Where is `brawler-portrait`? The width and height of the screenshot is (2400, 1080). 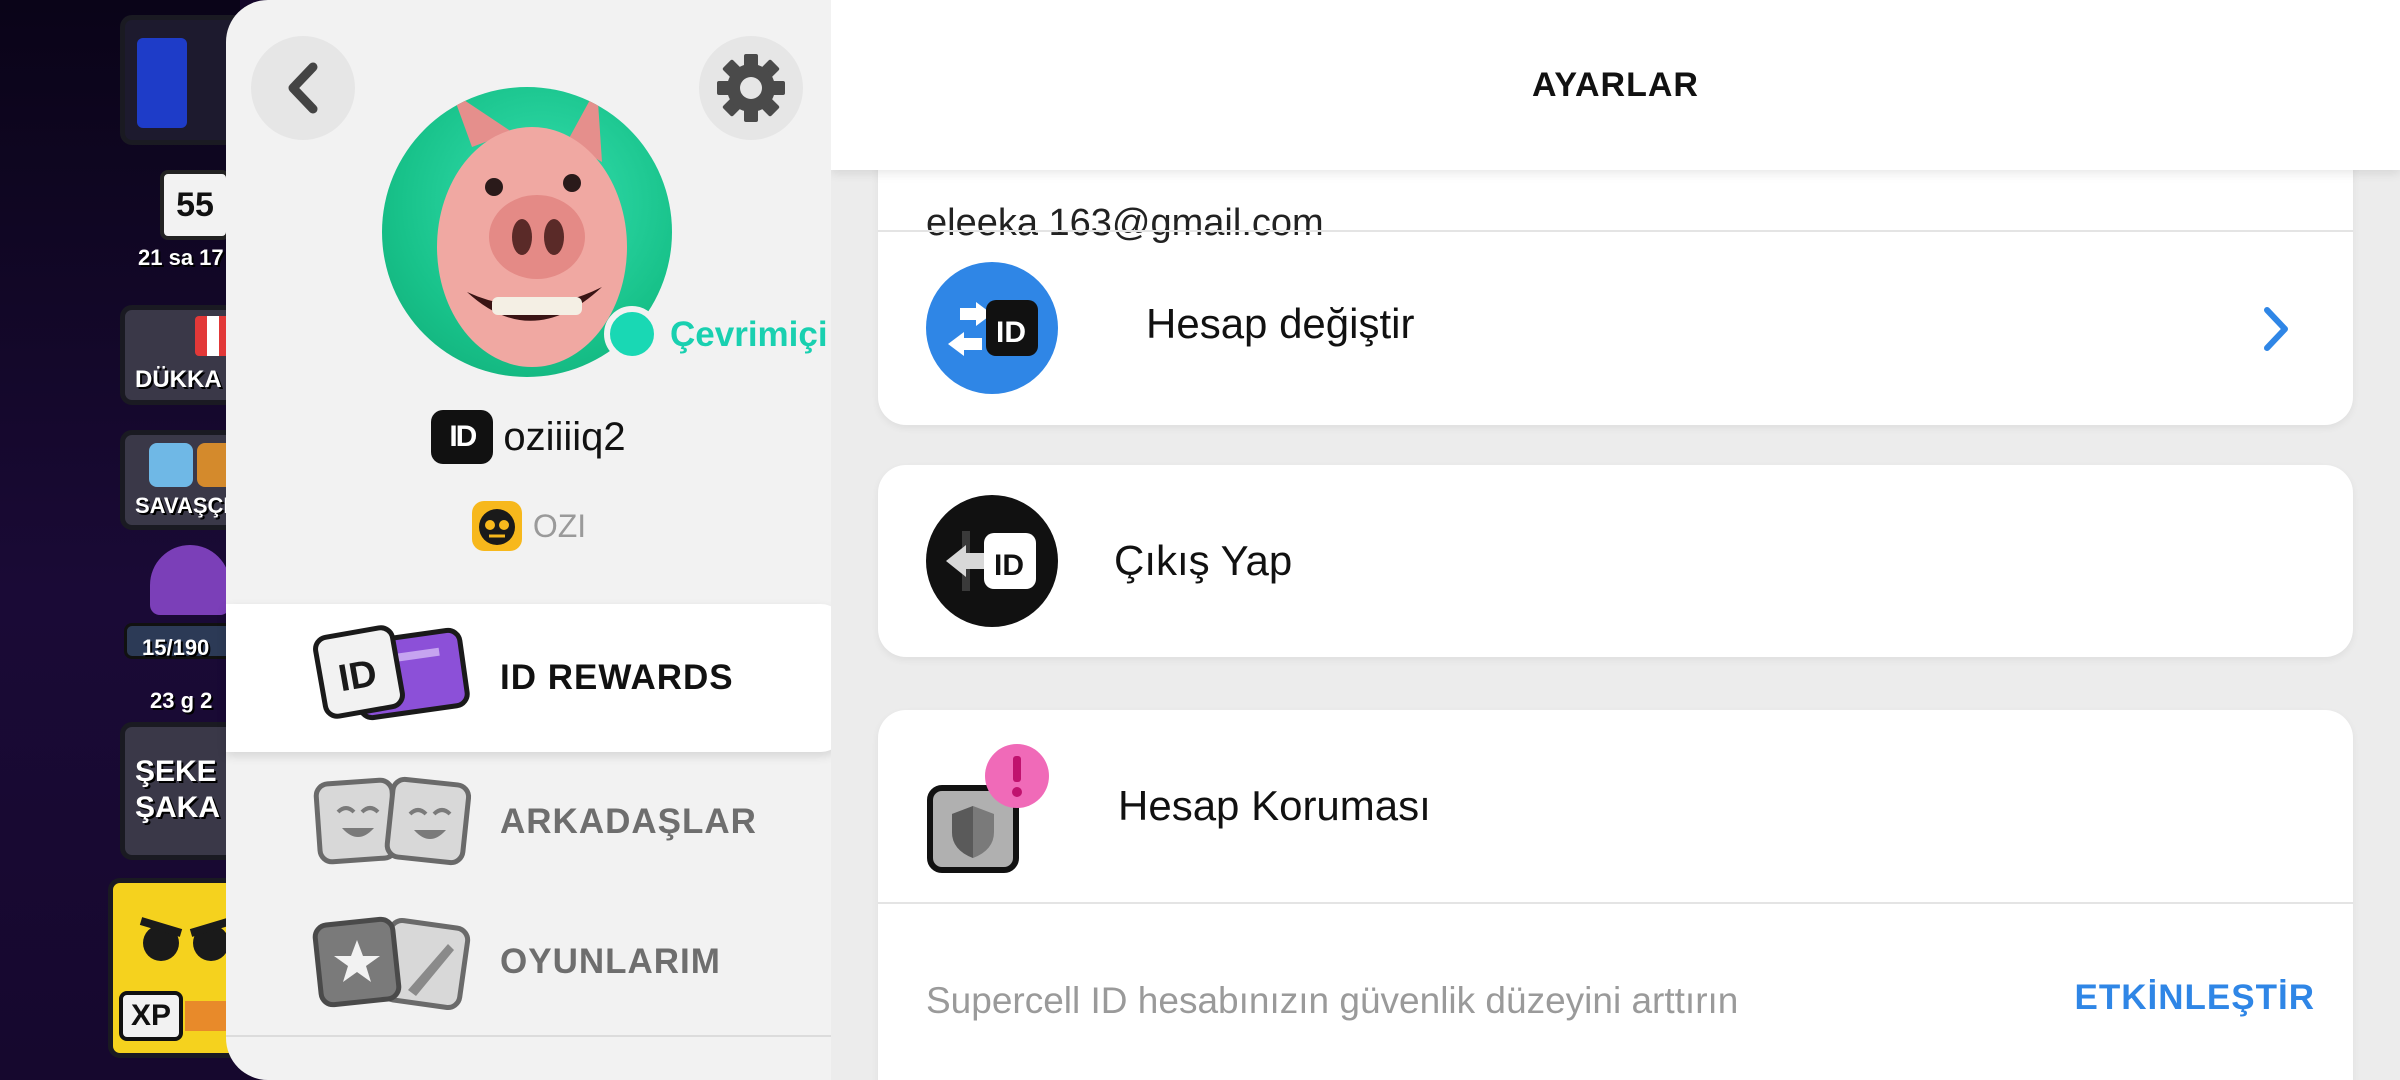 brawler-portrait is located at coordinates (190, 580).